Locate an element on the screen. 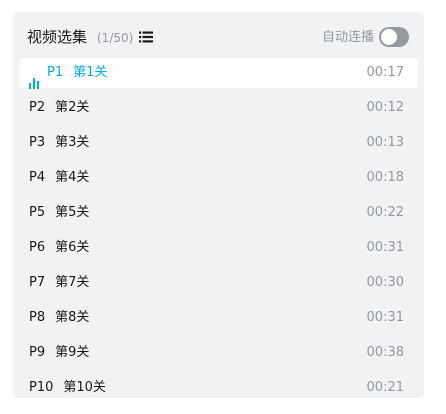 This screenshot has width=446, height=414. episode-part: P4 is located at coordinates (37, 177).